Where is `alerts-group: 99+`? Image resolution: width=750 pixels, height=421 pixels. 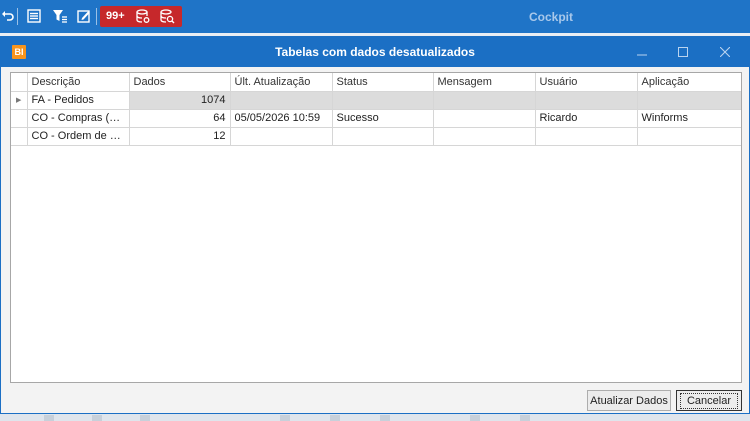 alerts-group: 99+ is located at coordinates (141, 16).